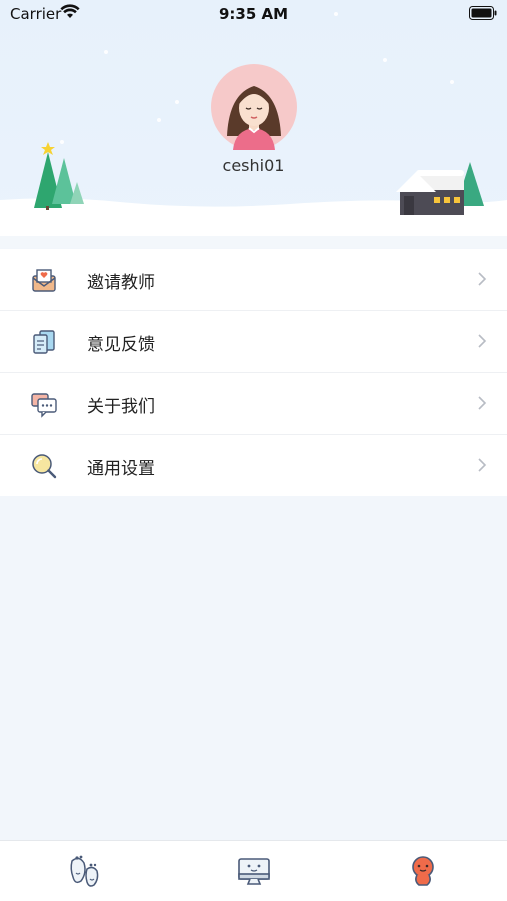  What do you see at coordinates (121, 283) in the screenshot?
I see `menu-item-label: 邀请教师` at bounding box center [121, 283].